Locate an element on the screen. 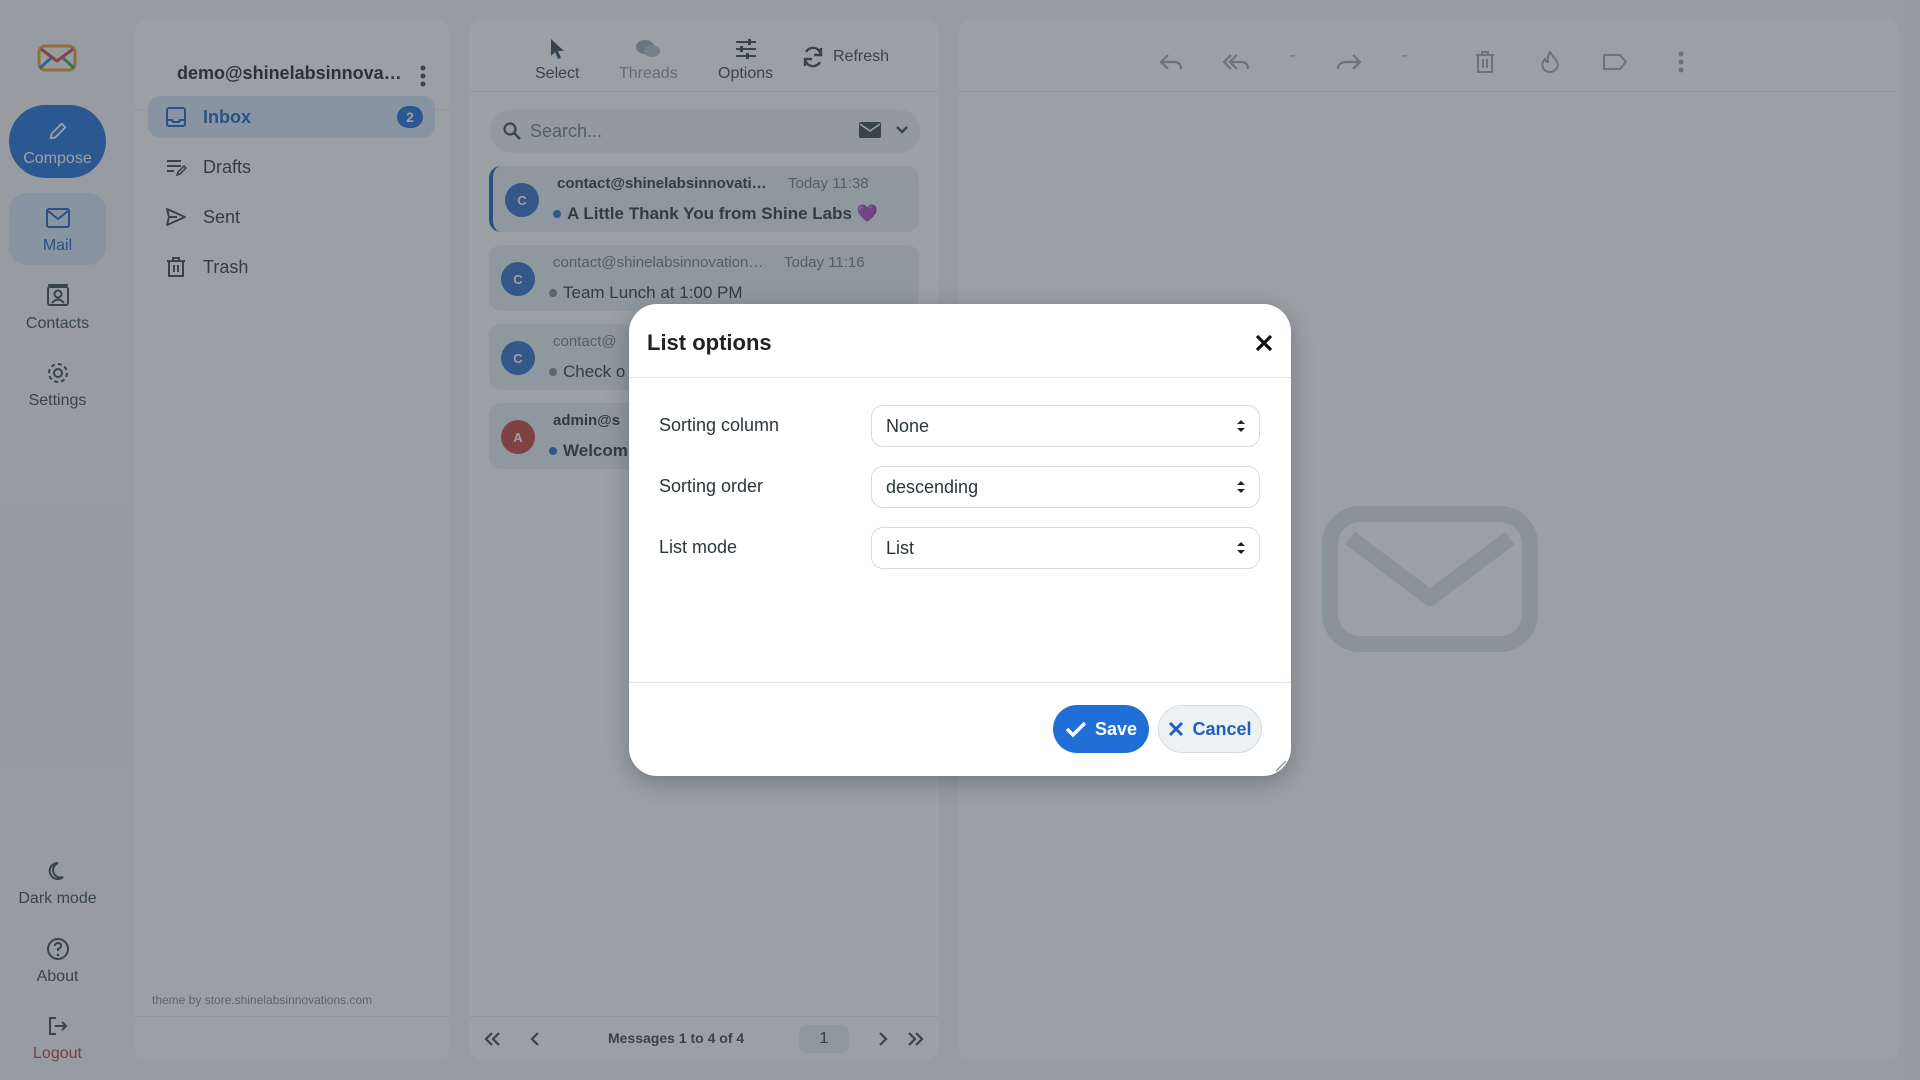 The width and height of the screenshot is (1920, 1080). sorting-column-label: Sorting column is located at coordinates (719, 425).